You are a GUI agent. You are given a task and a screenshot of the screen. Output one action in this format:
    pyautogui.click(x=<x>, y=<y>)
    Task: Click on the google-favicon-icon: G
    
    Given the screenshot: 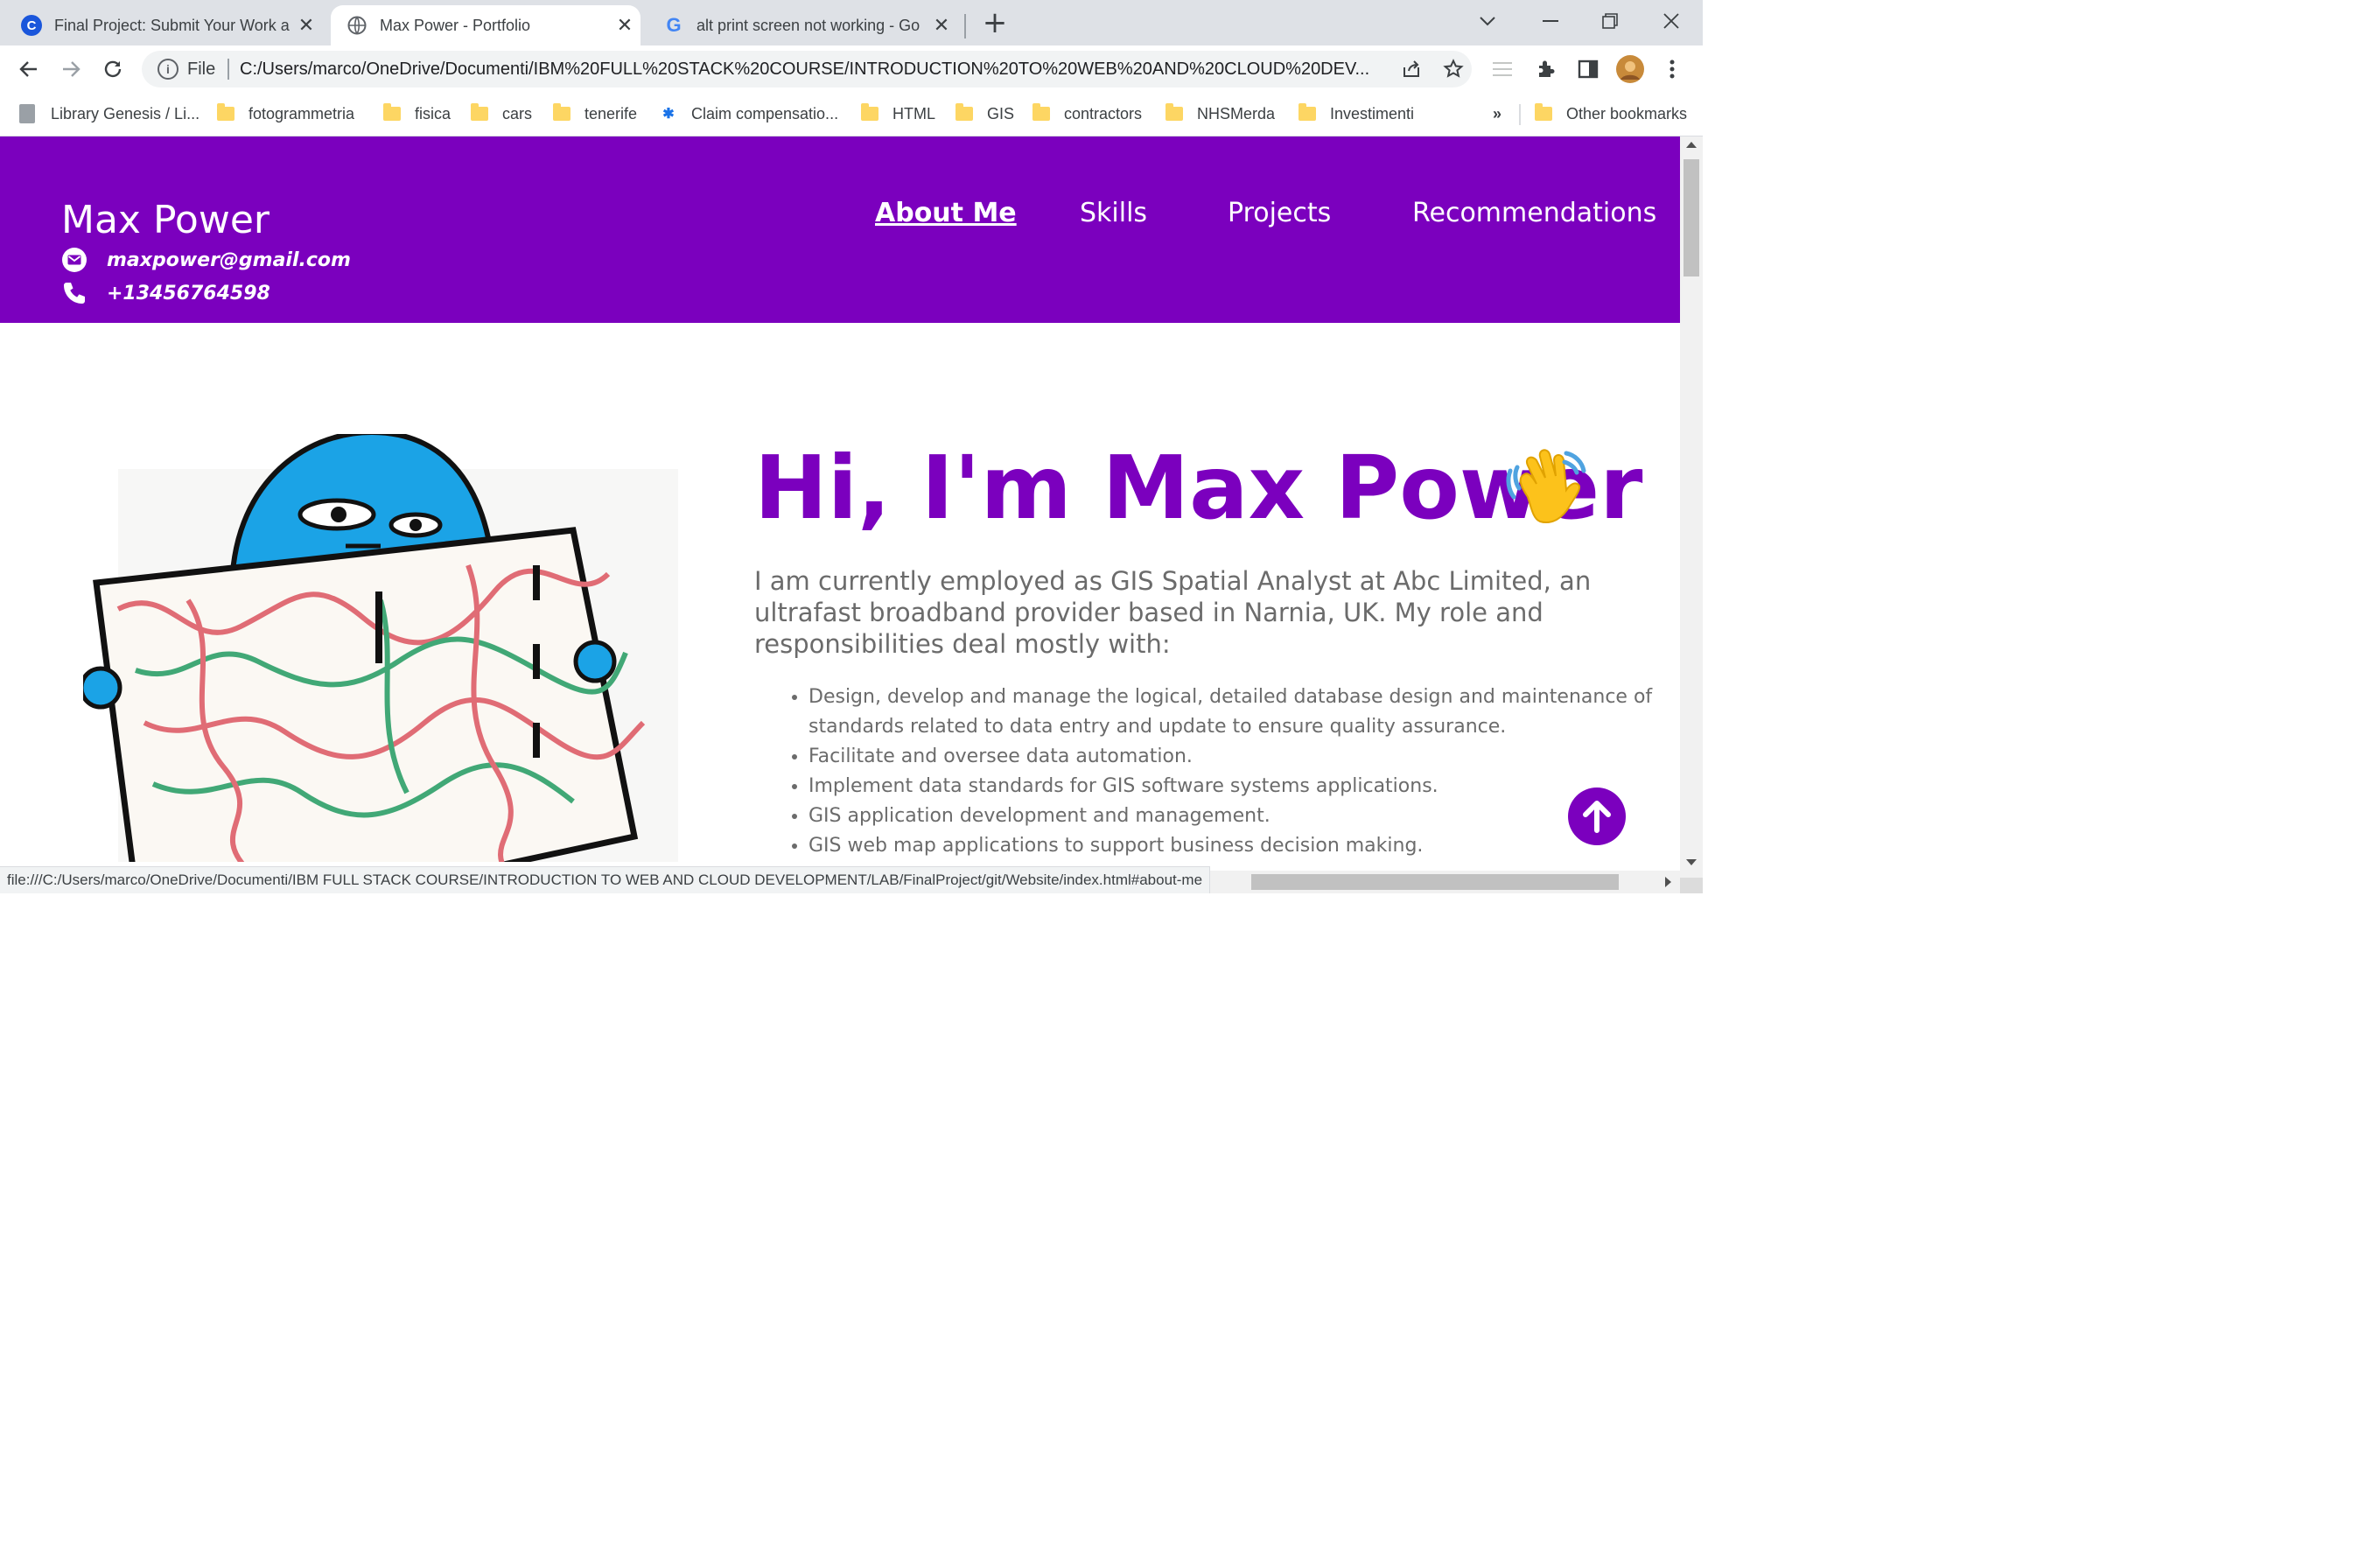 What is the action you would take?
    pyautogui.click(x=674, y=25)
    